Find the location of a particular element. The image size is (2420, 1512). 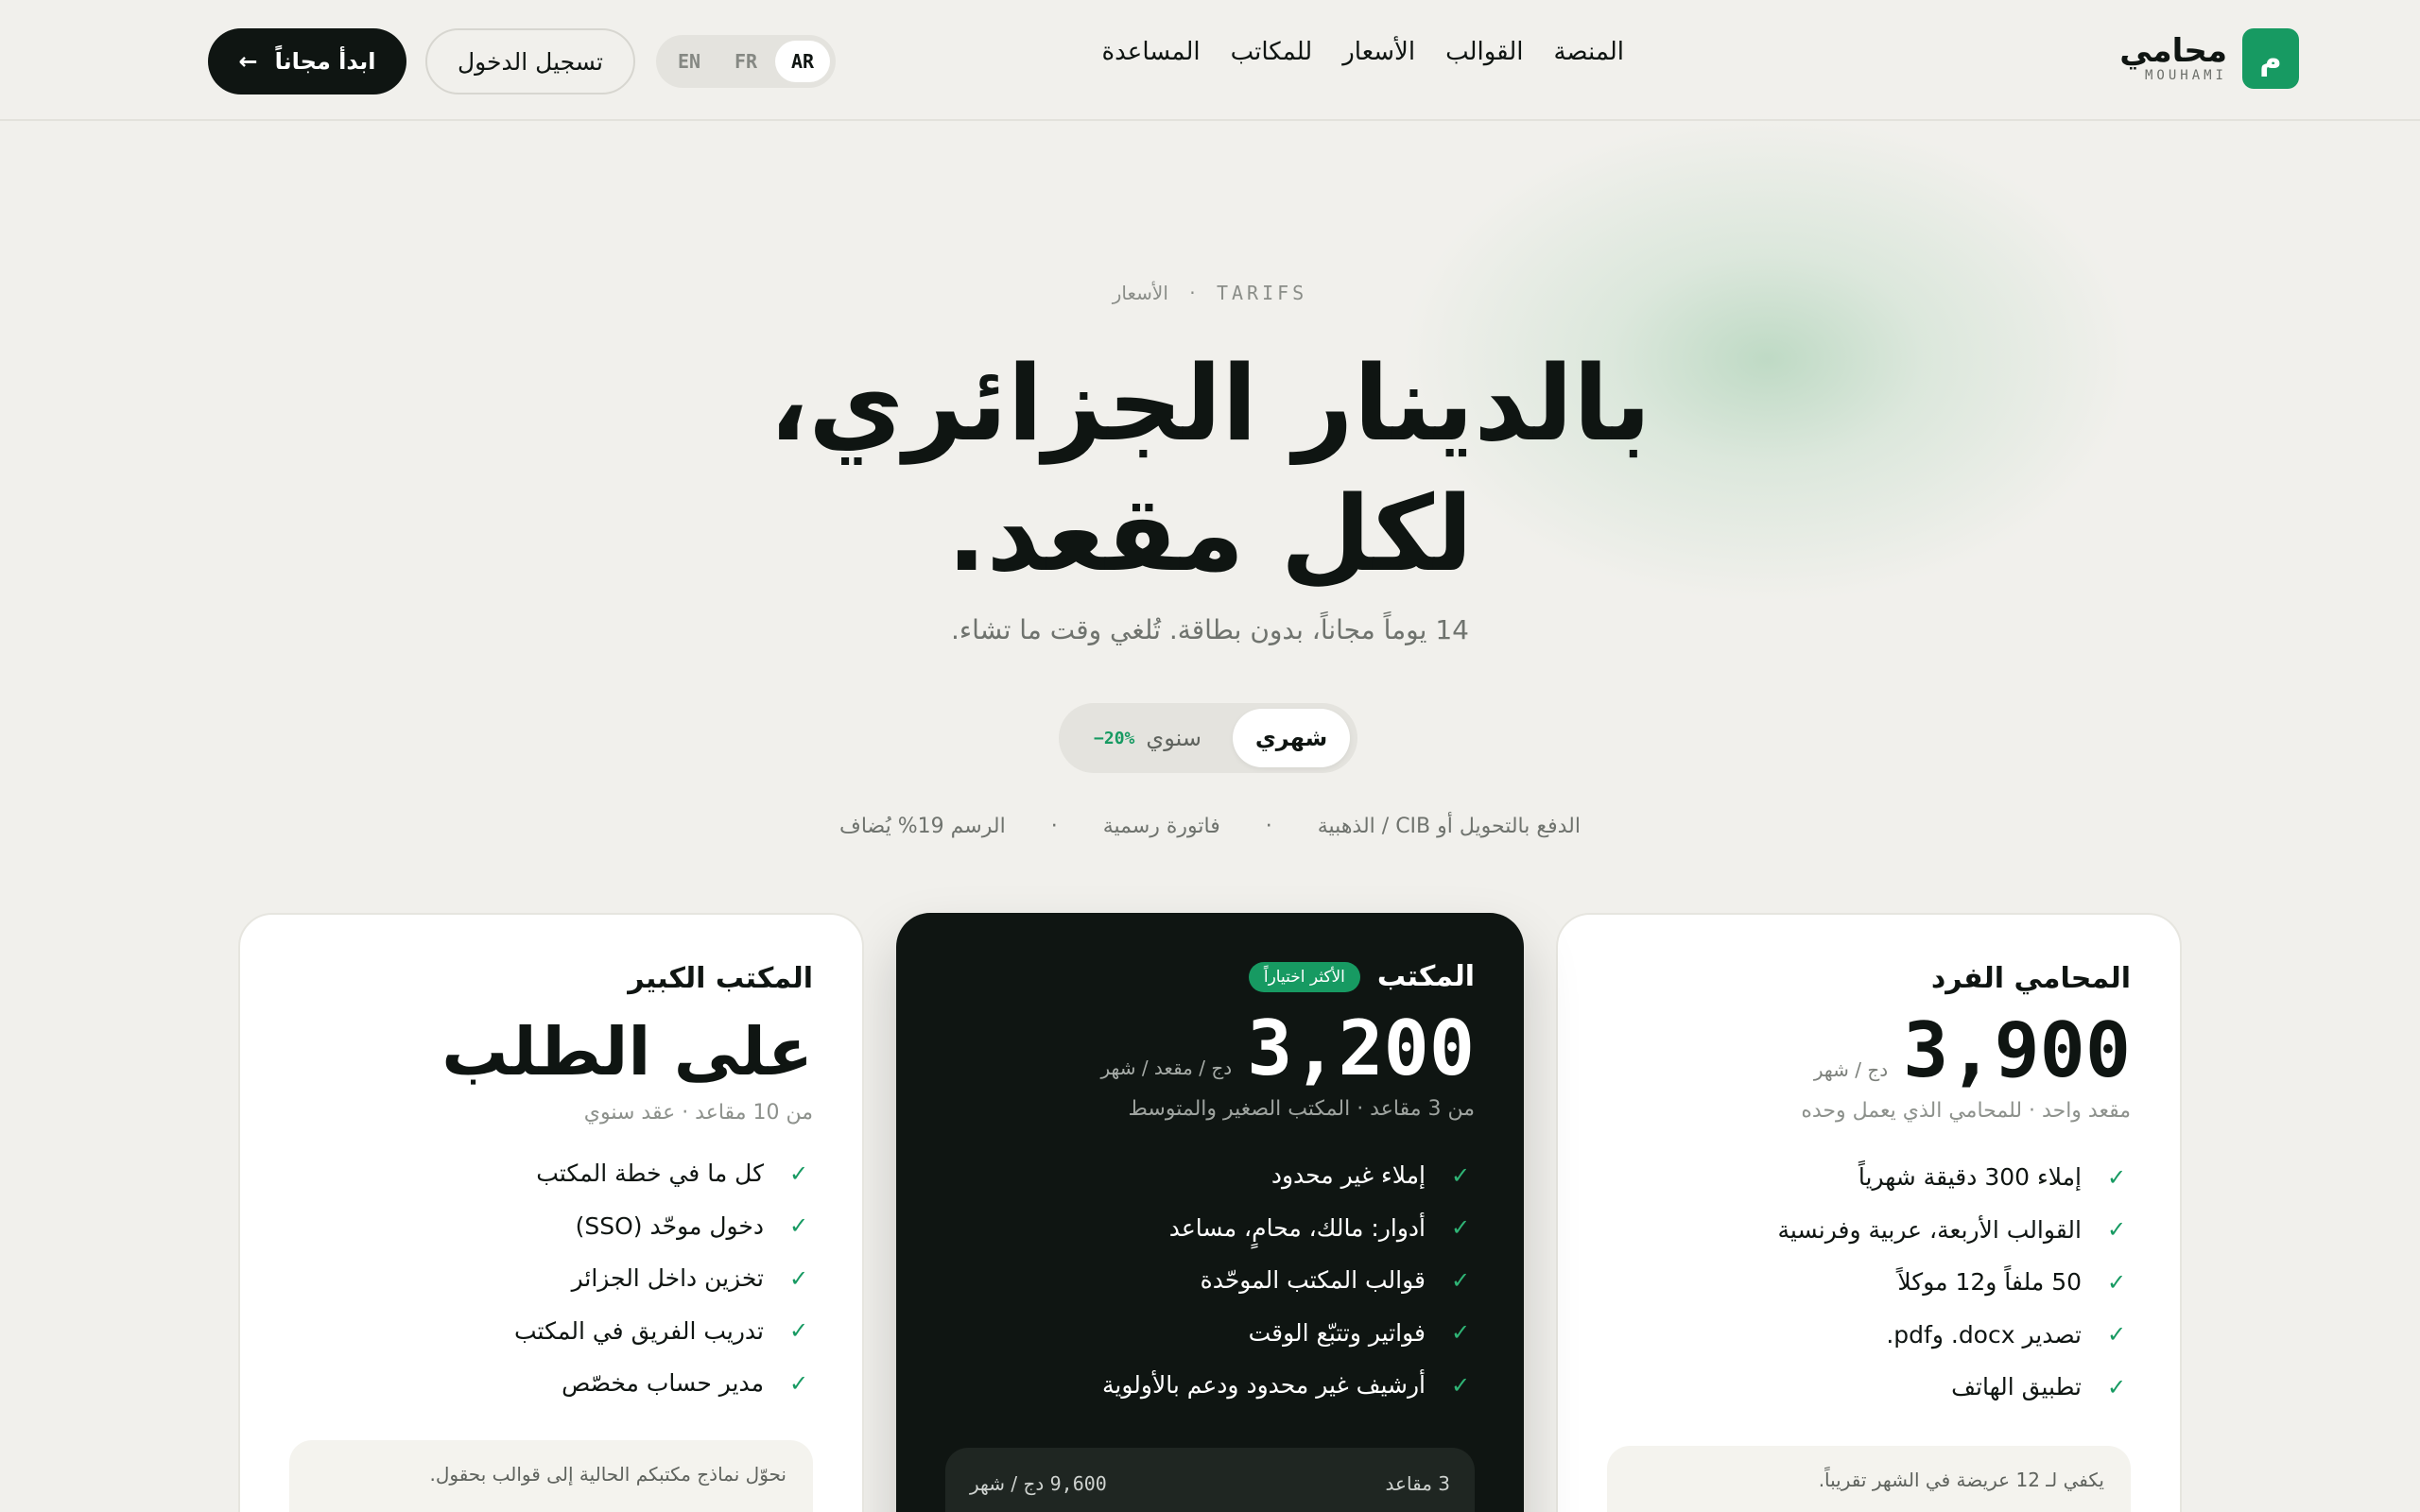

brand-logo: محامي MOUHAMI م is located at coordinates (2209, 58).